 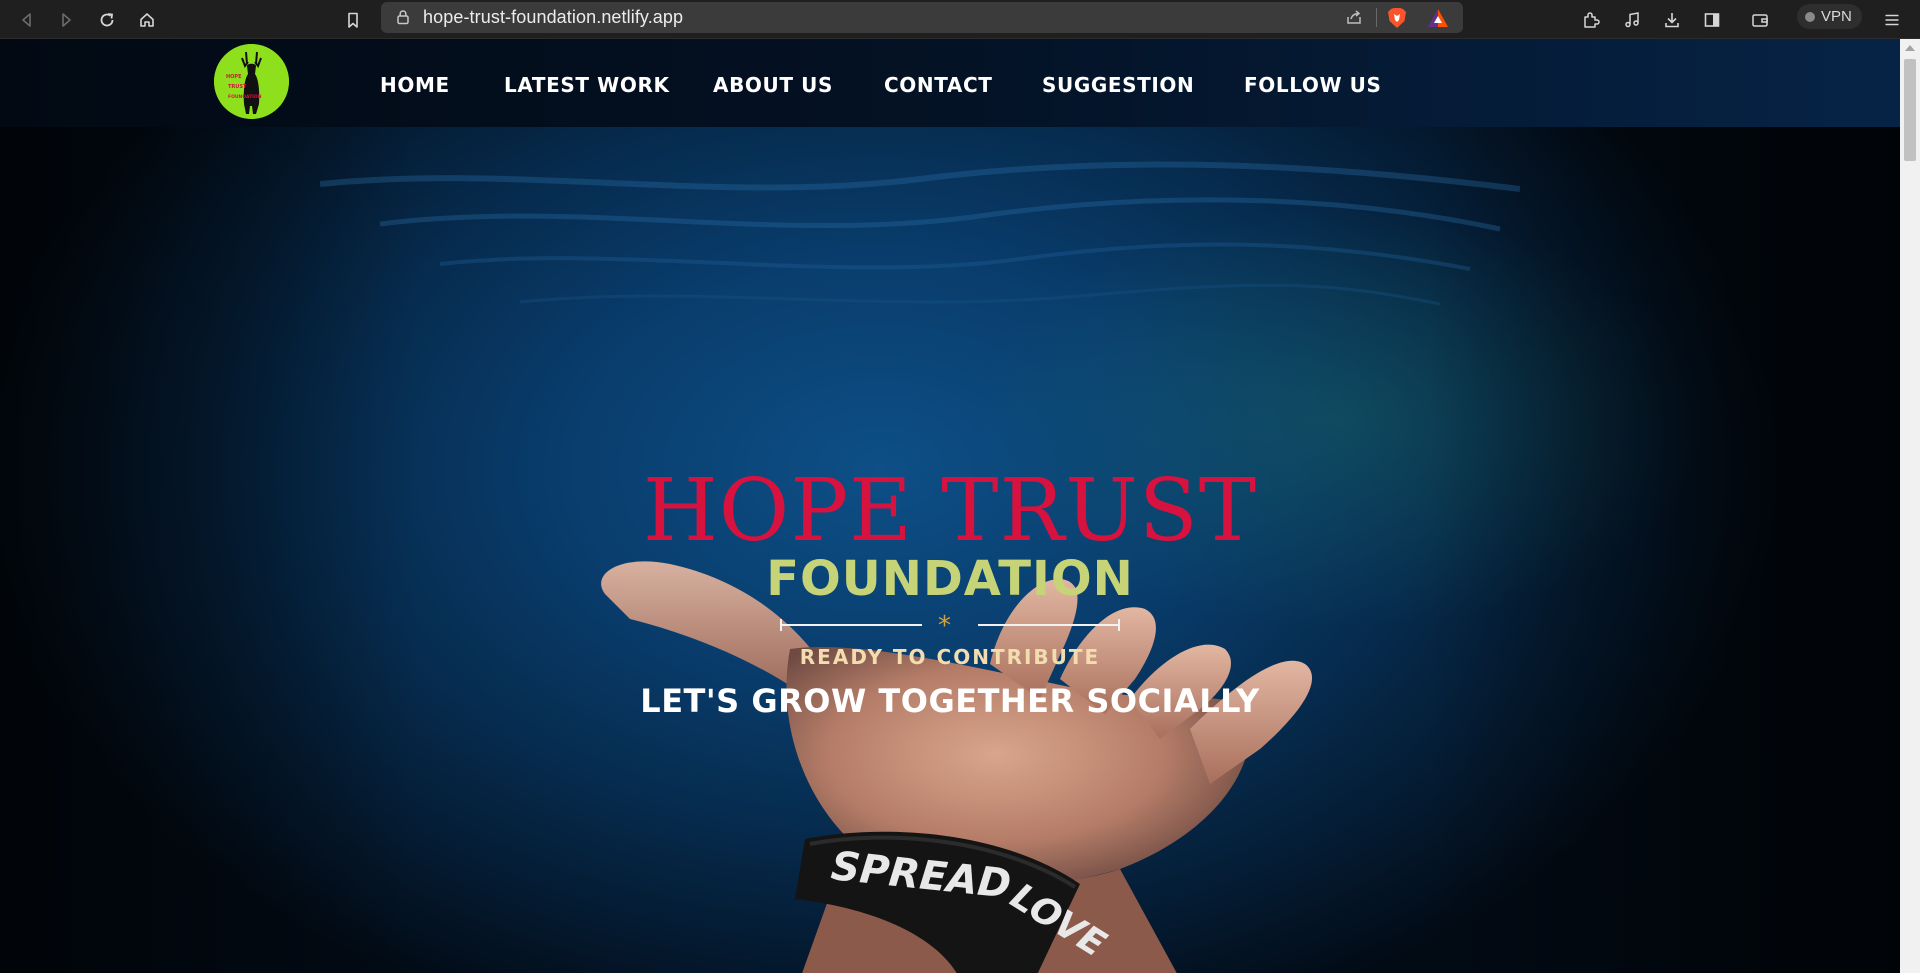 What do you see at coordinates (587, 85) in the screenshot?
I see `nav-latest-work: LATEST WORK` at bounding box center [587, 85].